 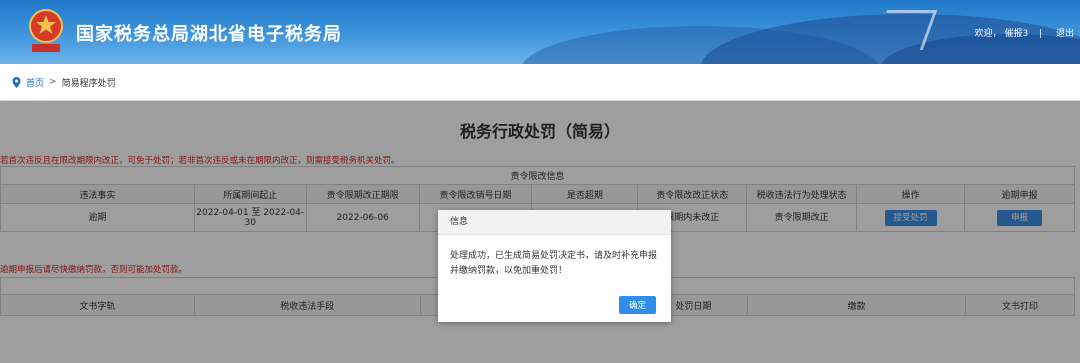 I want to click on breadcrumb-home-link: 首页, so click(x=35, y=82).